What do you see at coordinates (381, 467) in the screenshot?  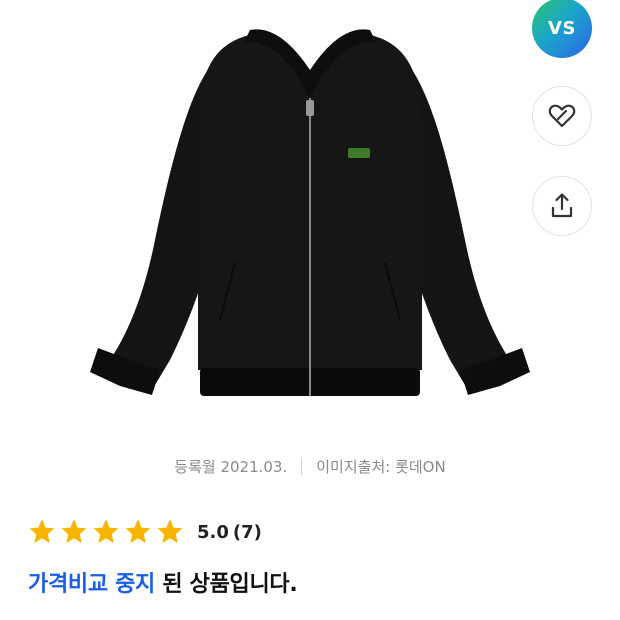 I see `image-source: 이미지출처: 롯데ON` at bounding box center [381, 467].